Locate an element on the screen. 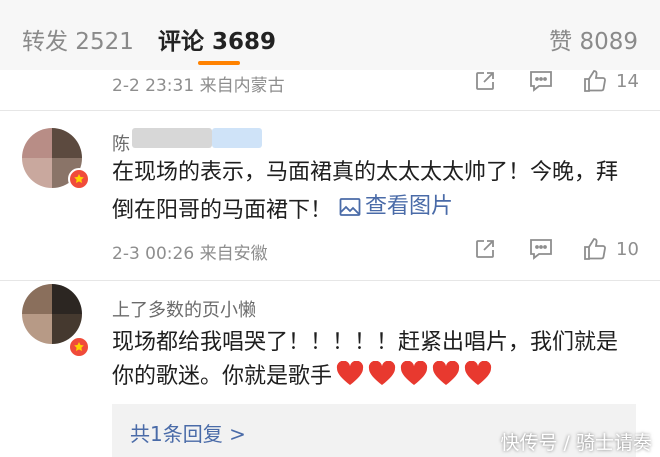 This screenshot has width=660, height=457. comment-time-location: 2-3 00:26 来自安徽 is located at coordinates (190, 254).